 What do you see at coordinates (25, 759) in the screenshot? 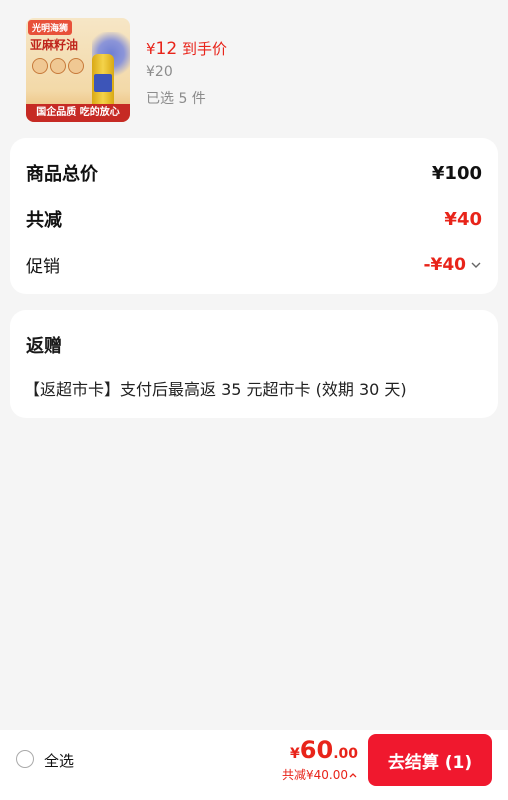
I see `select-all-radio-icon` at bounding box center [25, 759].